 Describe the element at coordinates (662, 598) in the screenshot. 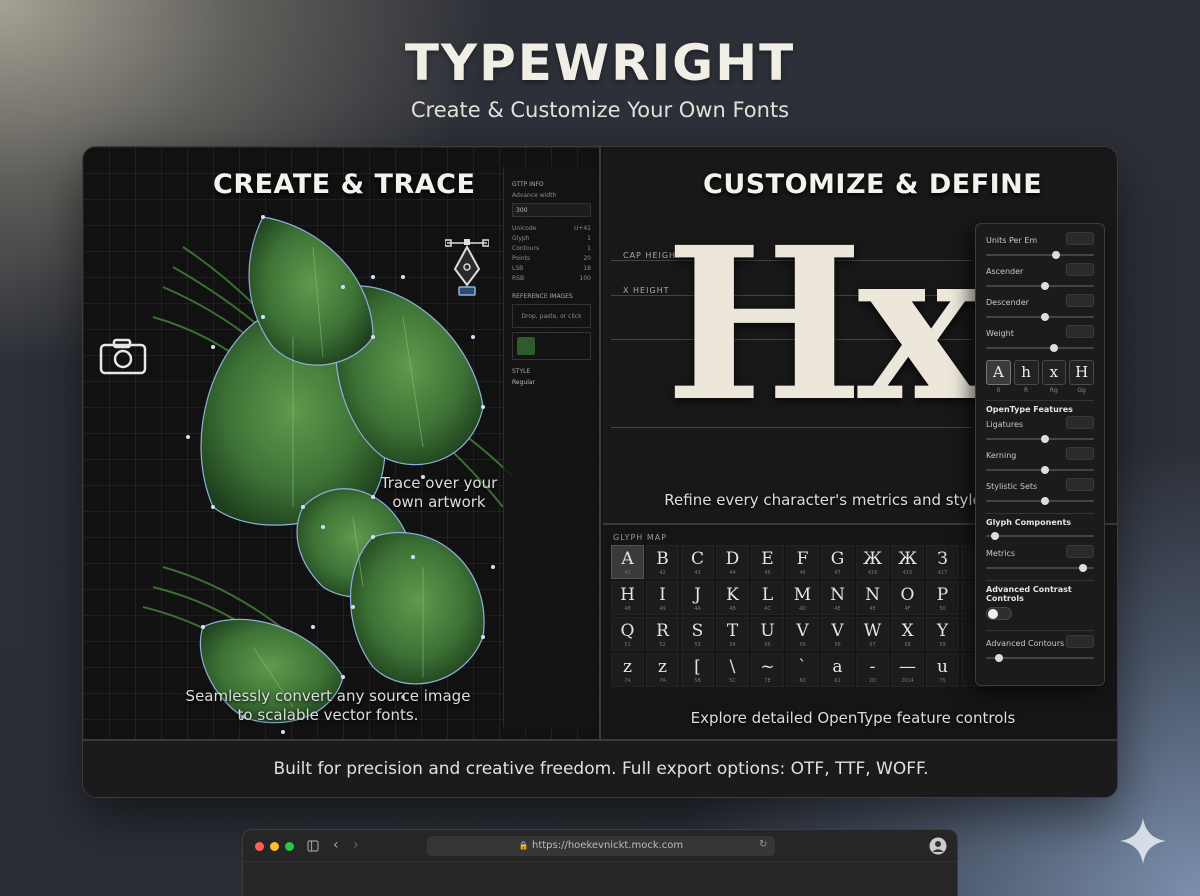

I see `glyph-cell: I 49` at that location.